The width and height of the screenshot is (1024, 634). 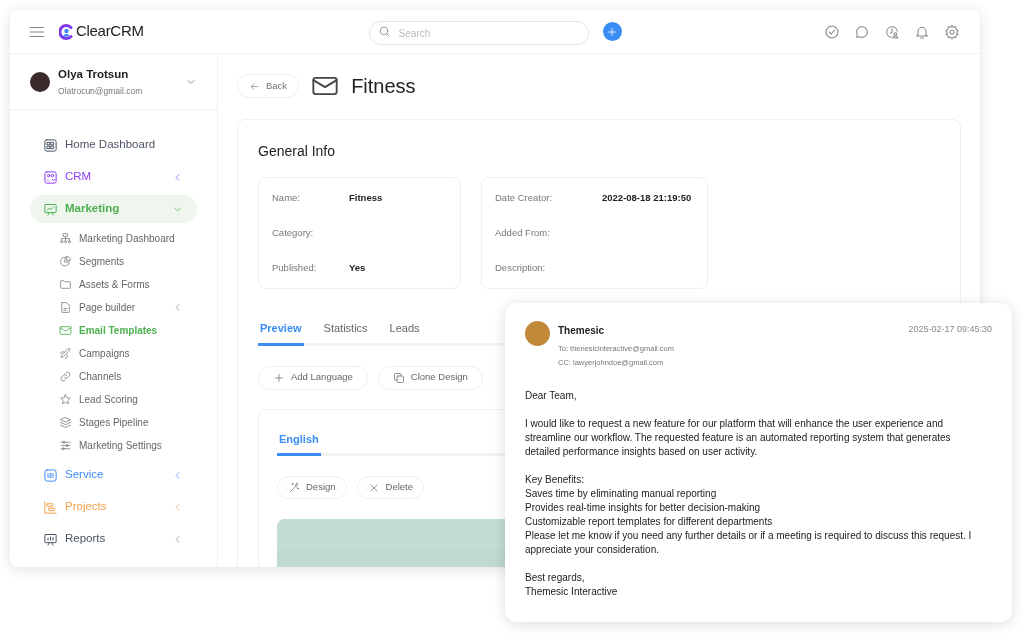 What do you see at coordinates (295, 267) in the screenshot?
I see `field-label: Published:` at bounding box center [295, 267].